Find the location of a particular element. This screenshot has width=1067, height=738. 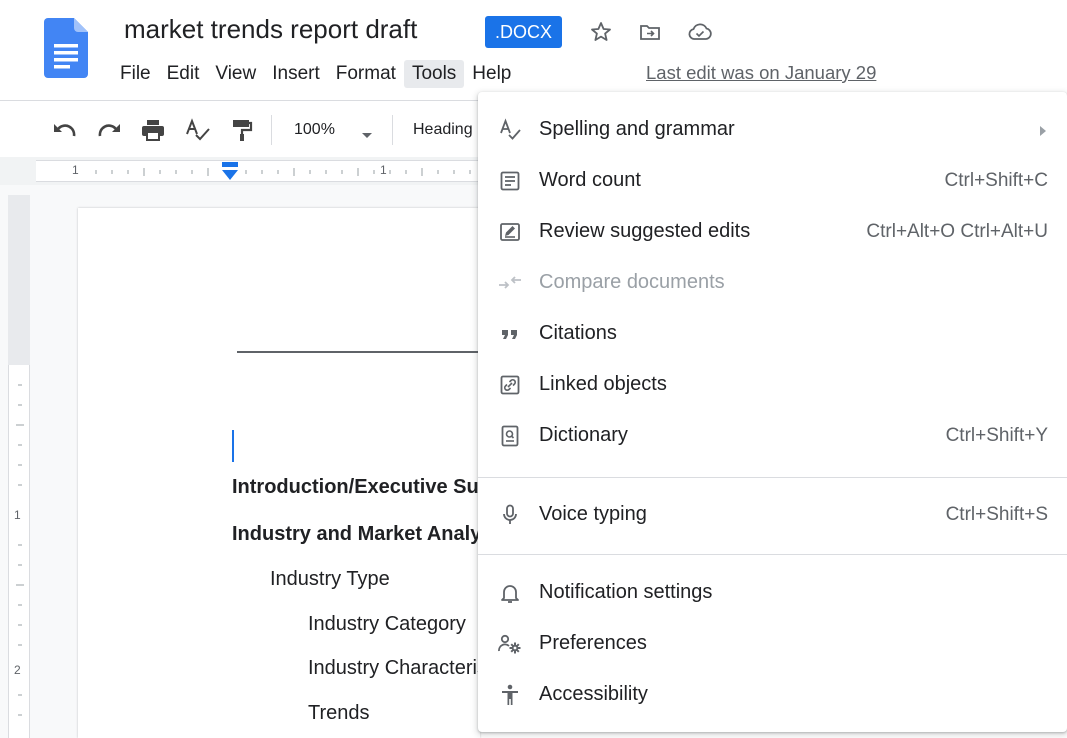

outline-subheading: Industry Characteristics is located at coordinates (393, 668).